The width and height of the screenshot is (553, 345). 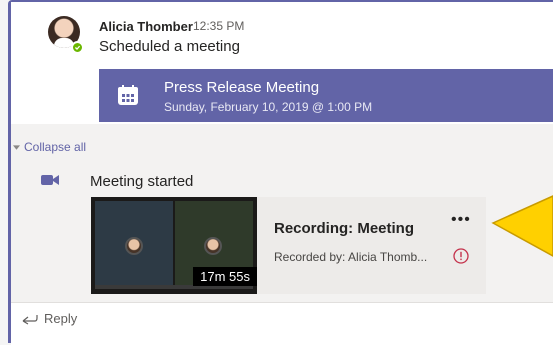 I want to click on recording-thumbnail: 17m 55s, so click(x=174, y=245).